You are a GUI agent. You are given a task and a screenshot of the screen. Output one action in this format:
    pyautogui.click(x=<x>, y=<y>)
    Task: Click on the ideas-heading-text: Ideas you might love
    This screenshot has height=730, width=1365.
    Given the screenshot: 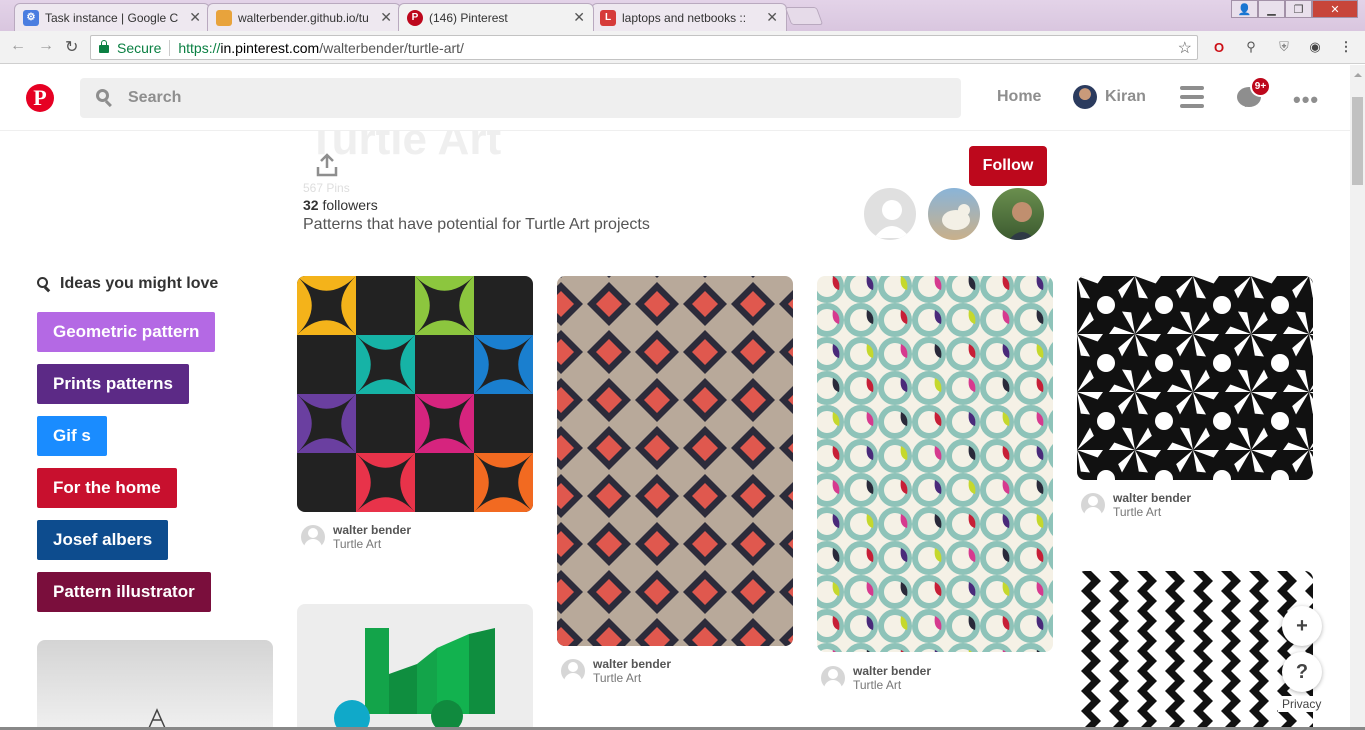 What is the action you would take?
    pyautogui.click(x=139, y=283)
    